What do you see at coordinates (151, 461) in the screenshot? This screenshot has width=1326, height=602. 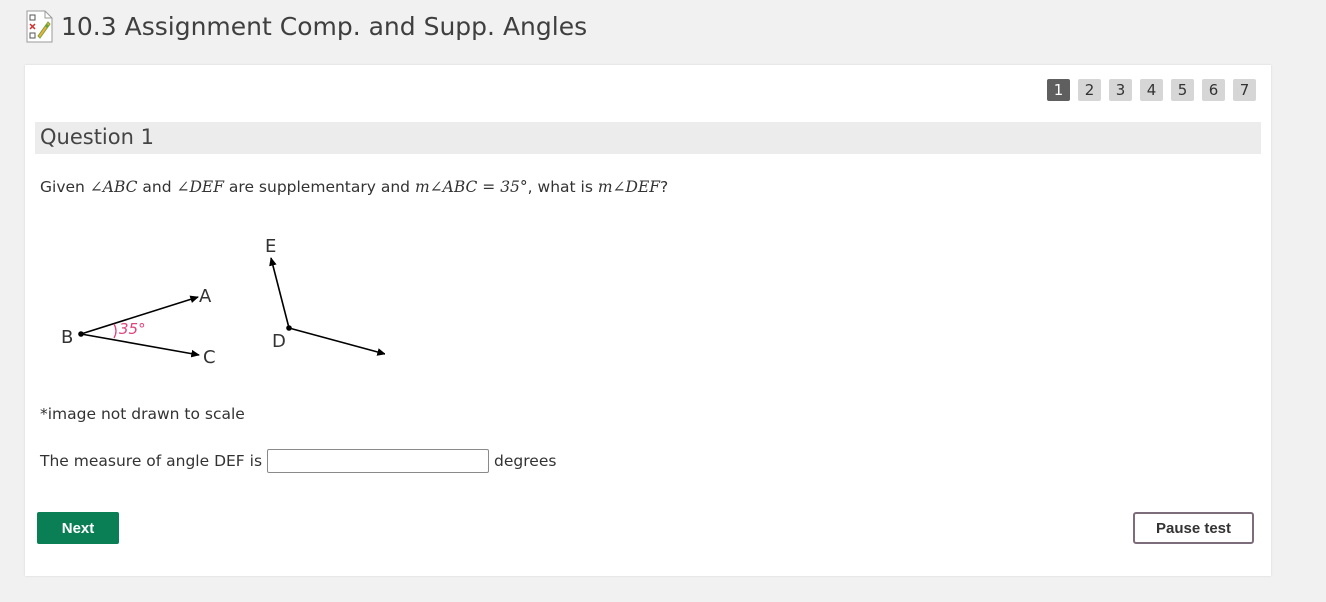 I see `answer-prefix: The measure of angle DEF is` at bounding box center [151, 461].